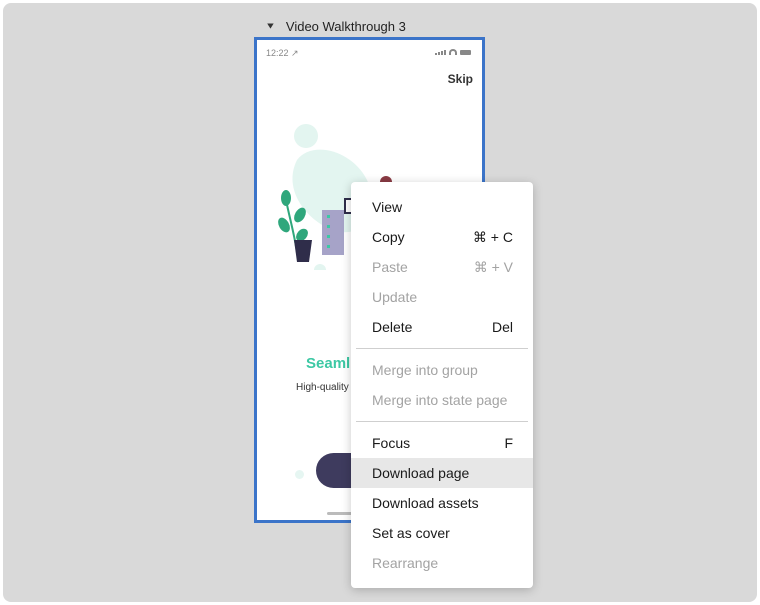 This screenshot has width=760, height=605. Describe the element at coordinates (460, 79) in the screenshot. I see `skip-button: Skip` at that location.